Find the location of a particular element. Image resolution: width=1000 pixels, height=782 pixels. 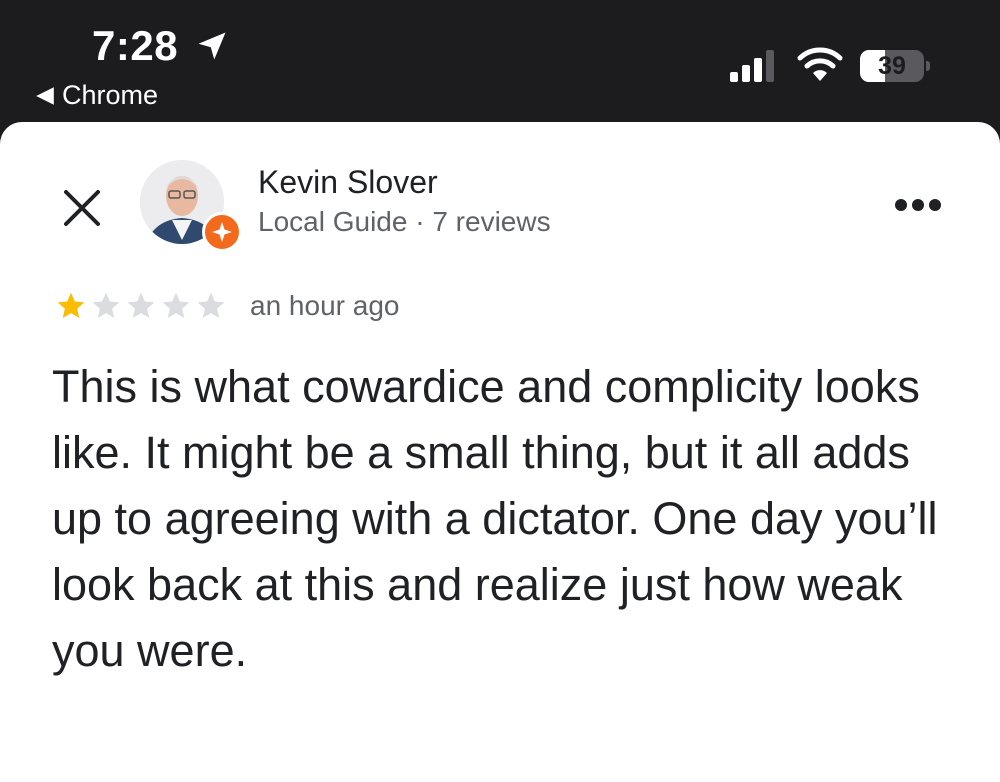

battery-icon: 39 is located at coordinates (895, 66).